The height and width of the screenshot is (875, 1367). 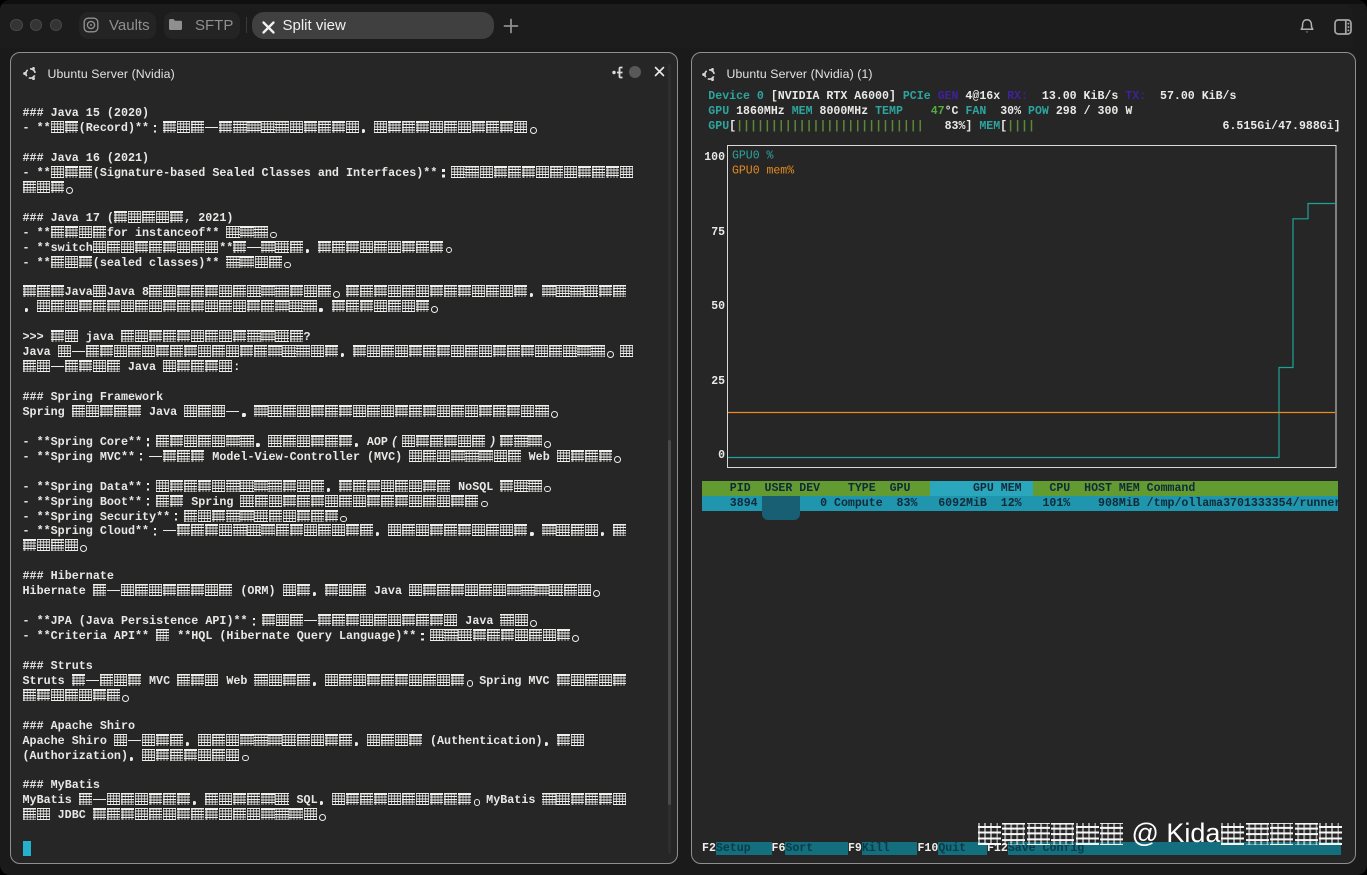 What do you see at coordinates (753, 156) in the screenshot?
I see `svg-text: GPU0 %` at bounding box center [753, 156].